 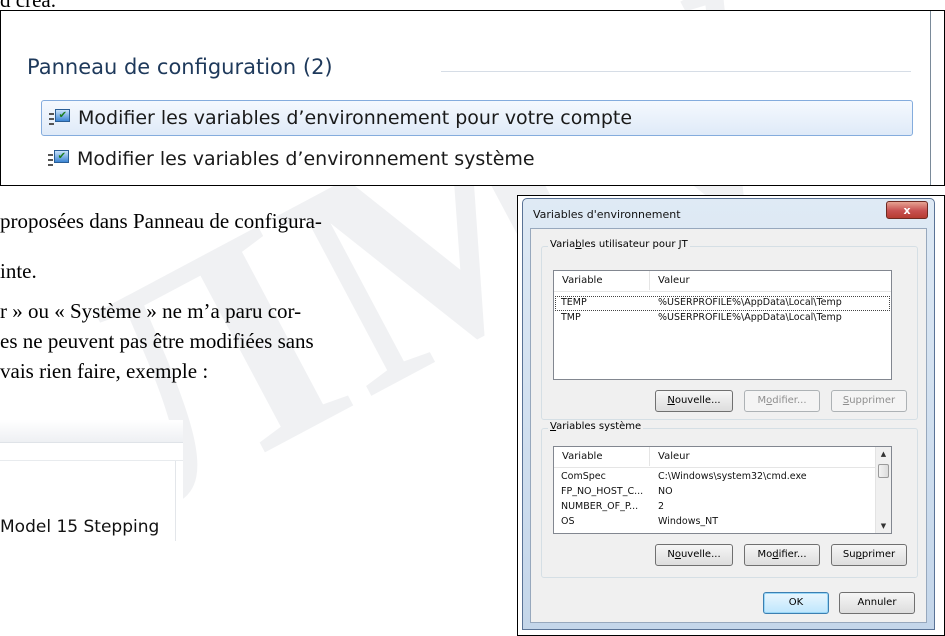 What do you see at coordinates (722, 507) in the screenshot?
I see `list-item: NUMBER_OF_P... 2` at bounding box center [722, 507].